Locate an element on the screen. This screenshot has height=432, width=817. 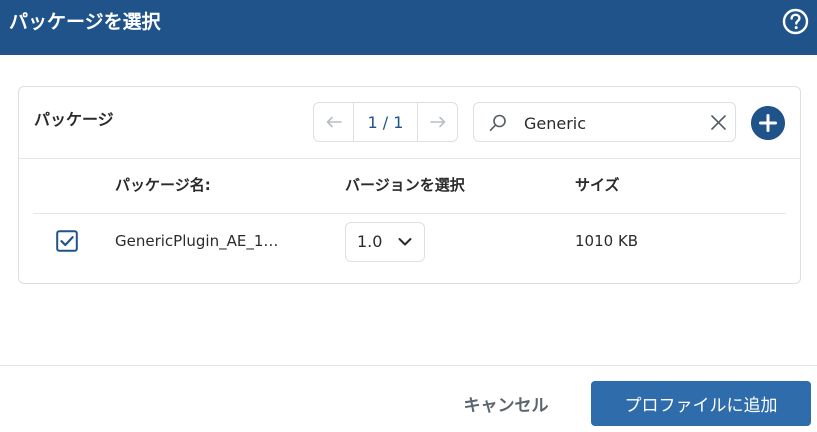
dialog-title: パッケージを選択 is located at coordinates (85, 22).